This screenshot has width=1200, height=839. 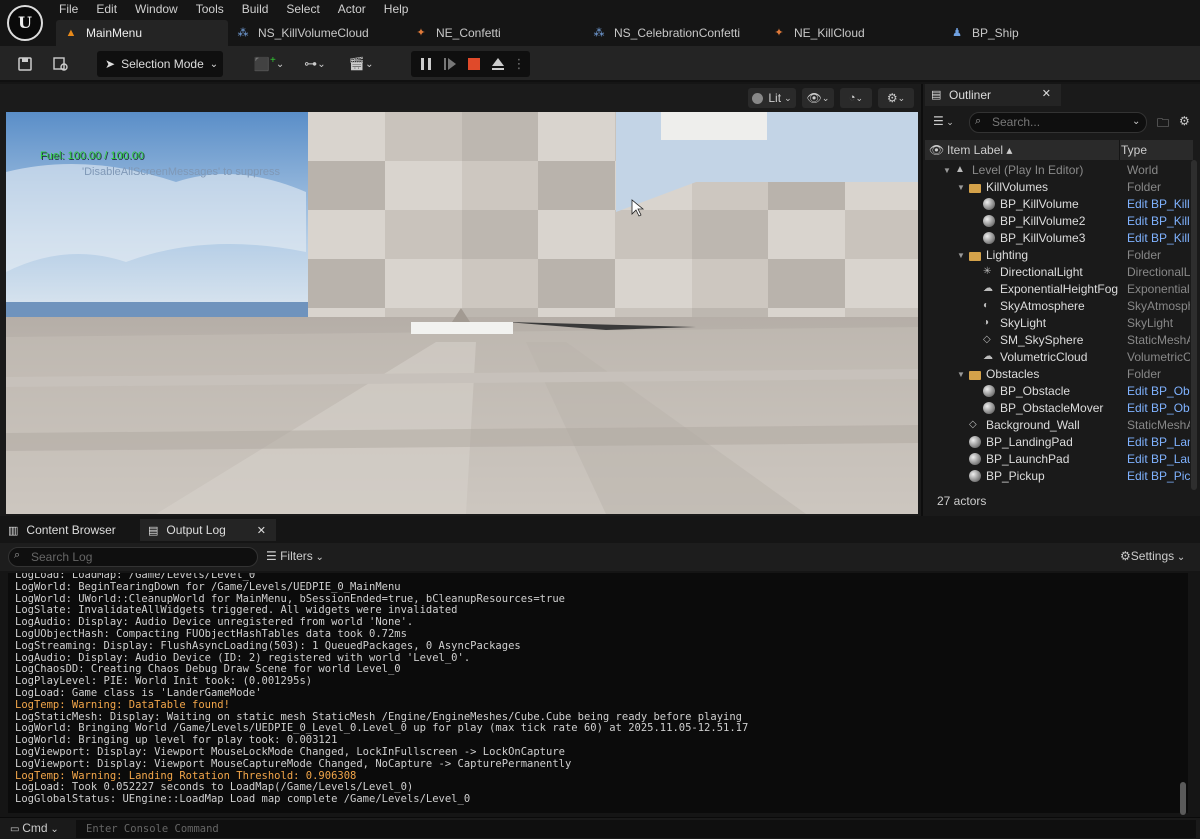 What do you see at coordinates (1057, 459) in the screenshot?
I see `outliner-row: BP_LaunchPad Edit BP_Lau` at bounding box center [1057, 459].